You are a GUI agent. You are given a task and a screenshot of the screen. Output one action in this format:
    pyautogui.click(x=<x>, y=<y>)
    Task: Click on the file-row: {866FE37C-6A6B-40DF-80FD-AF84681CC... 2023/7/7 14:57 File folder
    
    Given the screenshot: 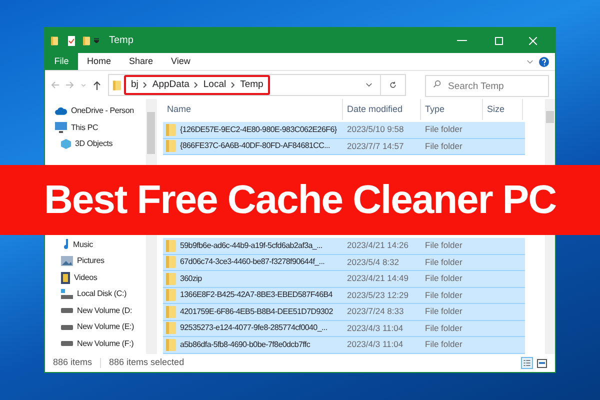 What is the action you would take?
    pyautogui.click(x=344, y=146)
    